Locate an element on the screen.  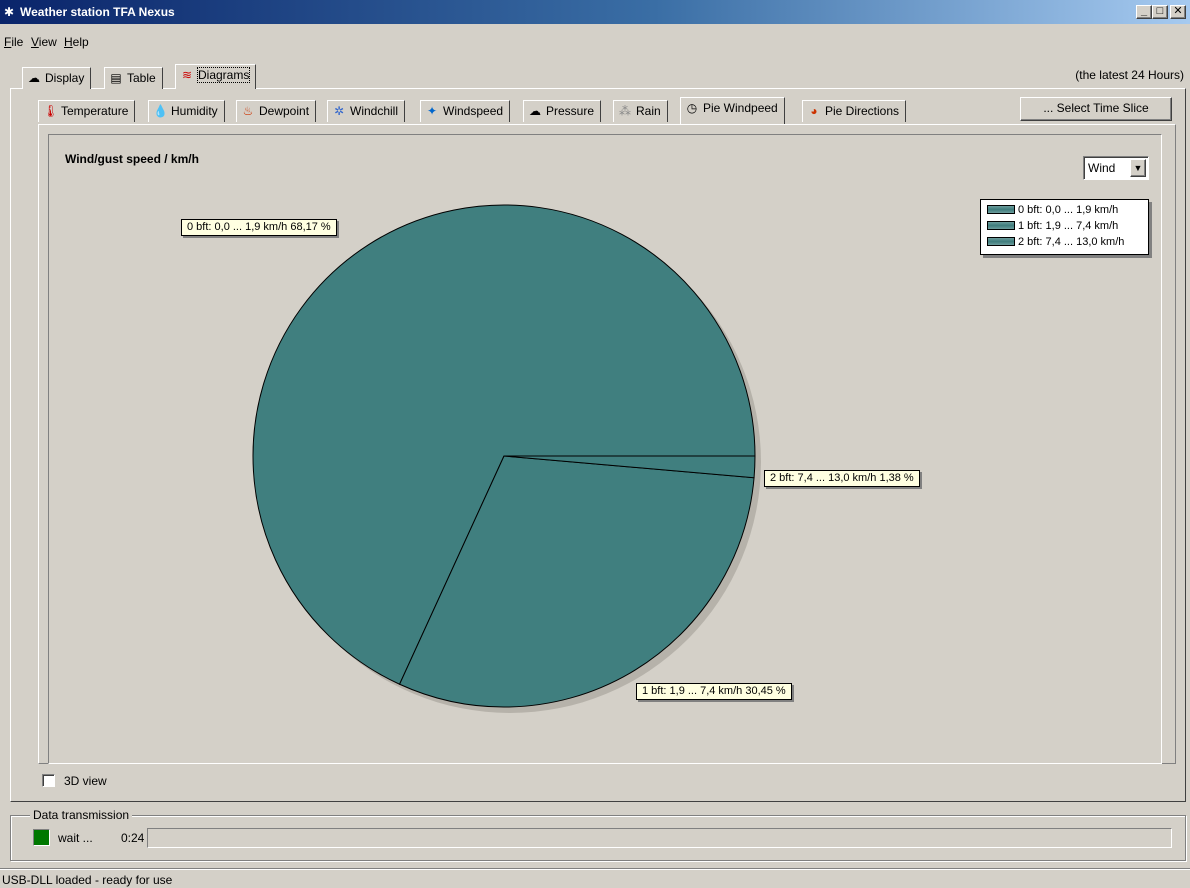
3d-view-checkbox is located at coordinates (48, 780).